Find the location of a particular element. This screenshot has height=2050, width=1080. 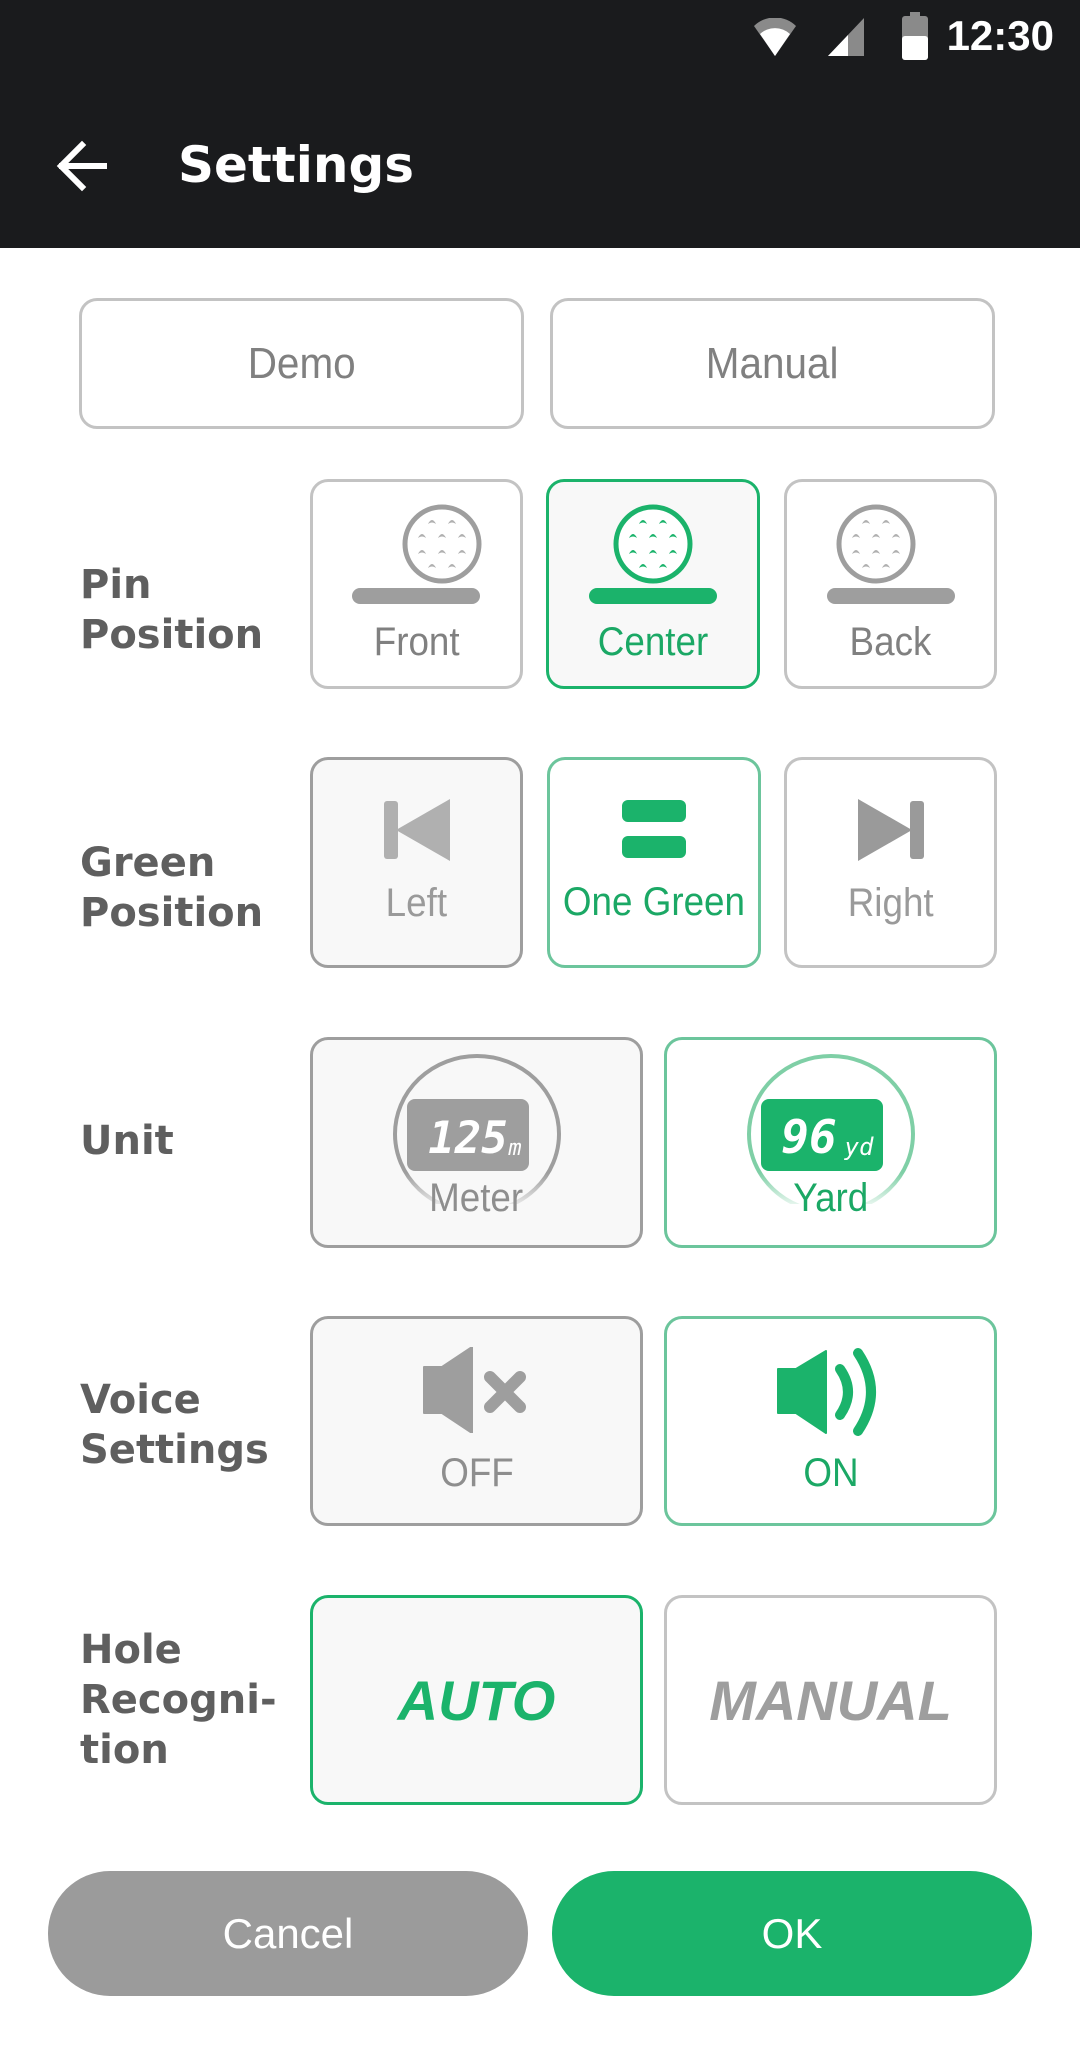

label-line: Hole is located at coordinates (131, 1650).